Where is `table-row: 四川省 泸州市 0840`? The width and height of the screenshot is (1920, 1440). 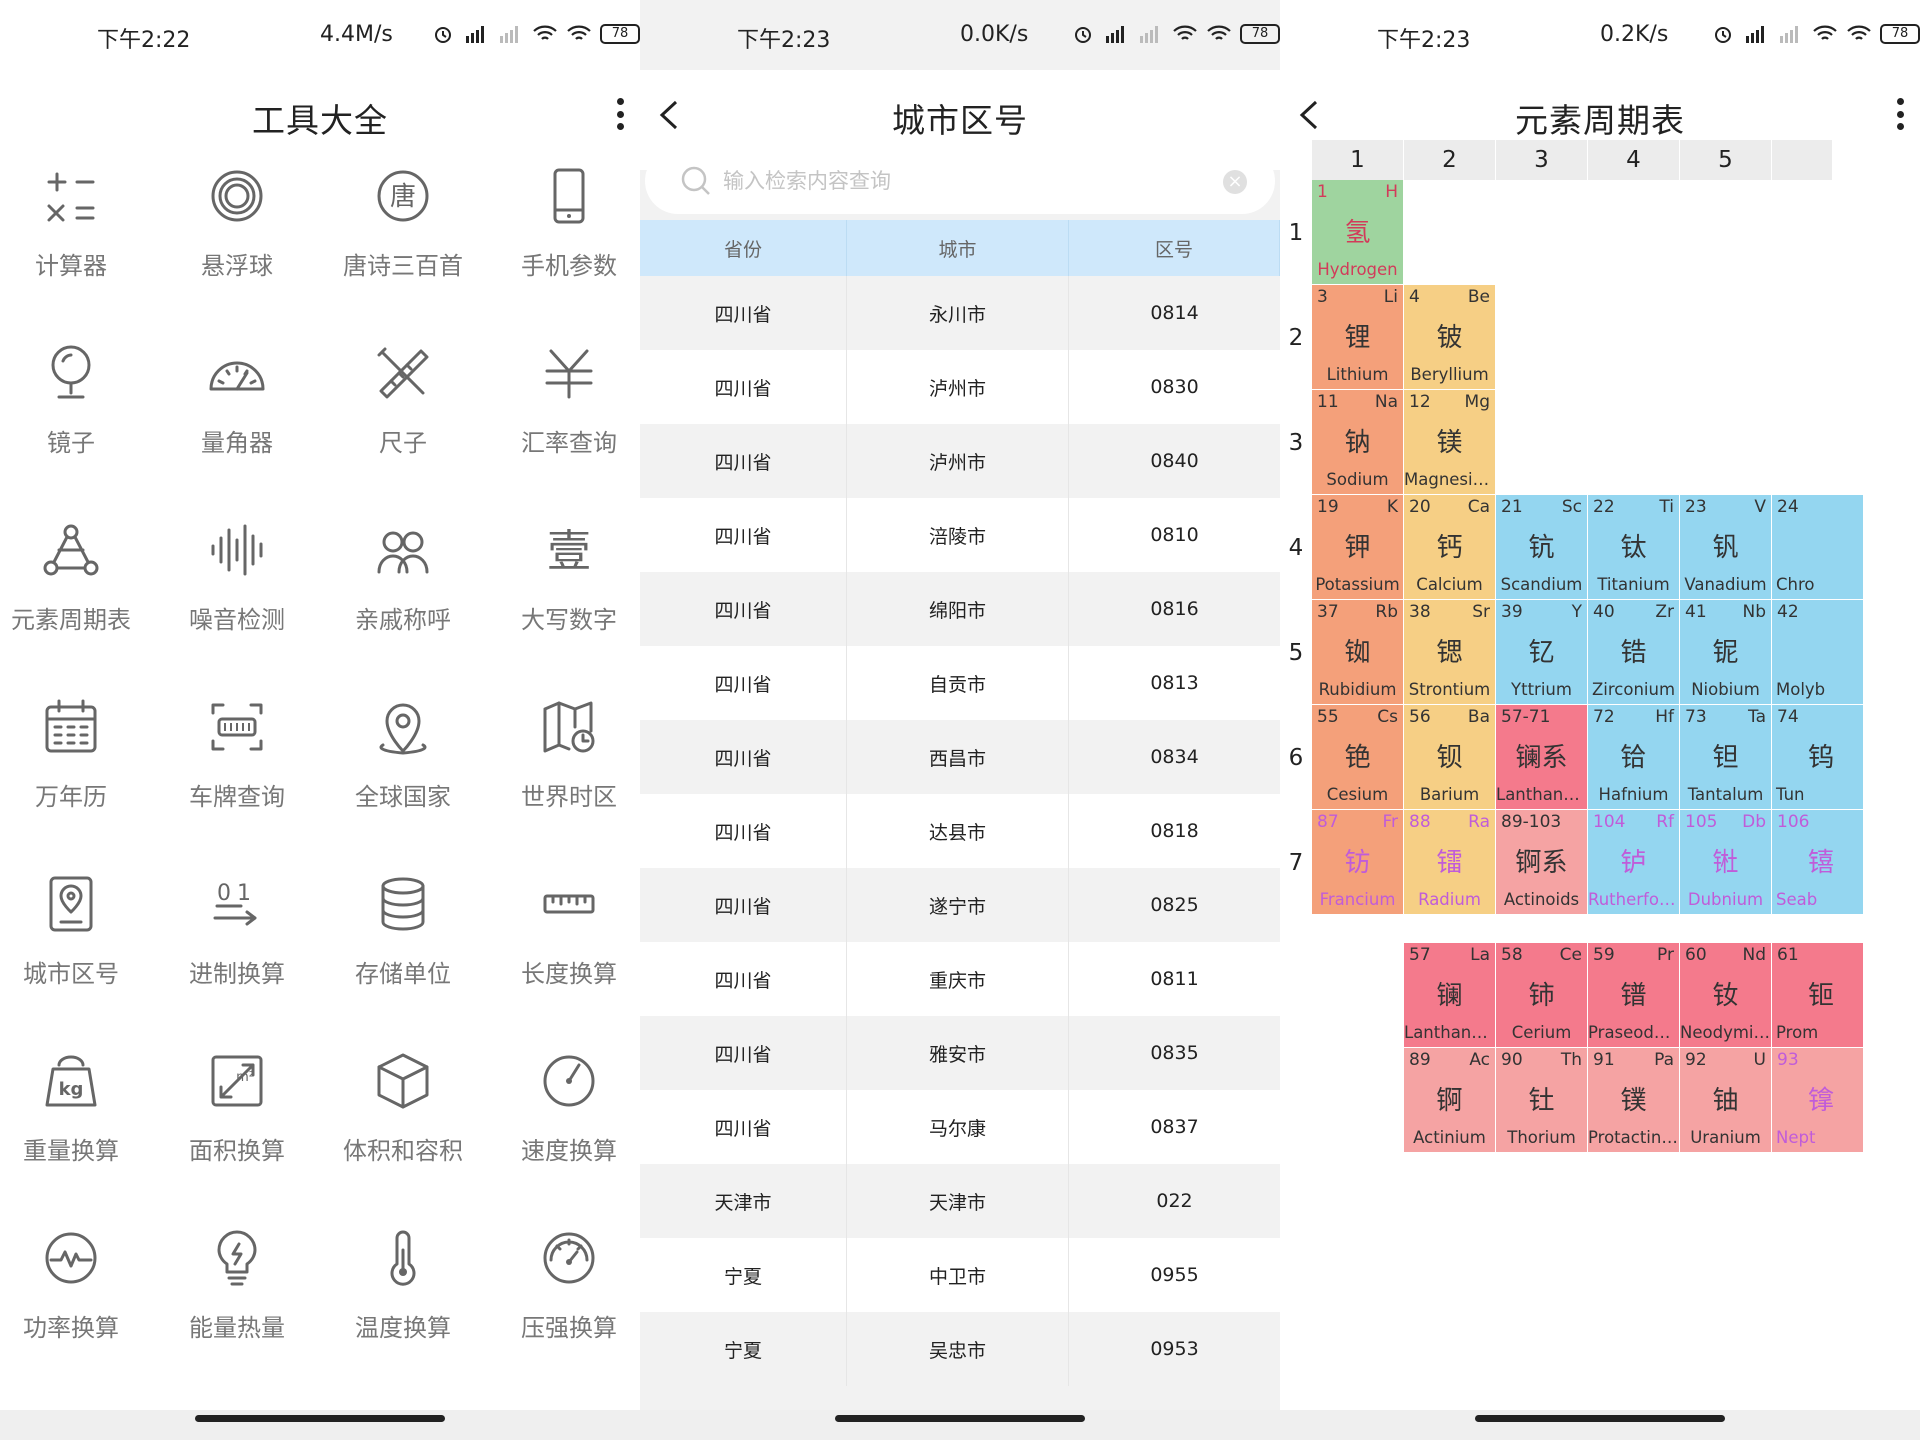
table-row: 四川省 泸州市 0840 is located at coordinates (960, 461).